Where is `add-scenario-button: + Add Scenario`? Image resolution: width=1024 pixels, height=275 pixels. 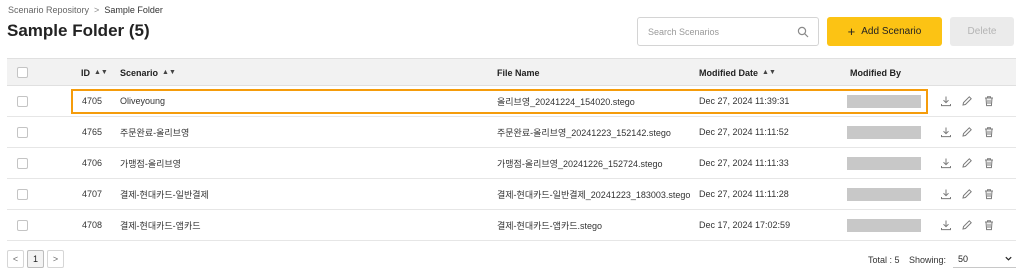
add-scenario-button: + Add Scenario is located at coordinates (884, 31).